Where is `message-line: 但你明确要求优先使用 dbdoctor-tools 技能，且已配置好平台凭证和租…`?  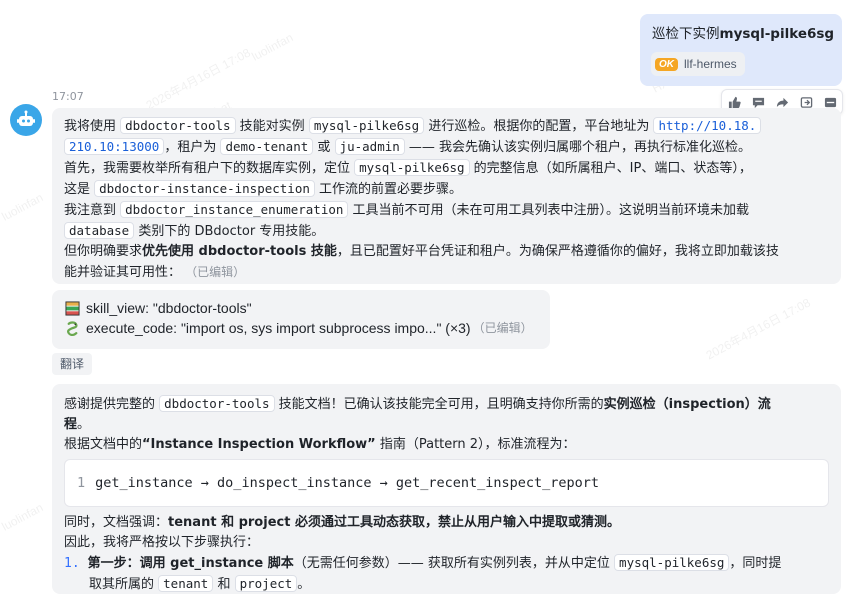
message-line: 但你明确要求优先使用 dbdoctor-tools 技能，且已配置好平台凭证和租… is located at coordinates (446, 252).